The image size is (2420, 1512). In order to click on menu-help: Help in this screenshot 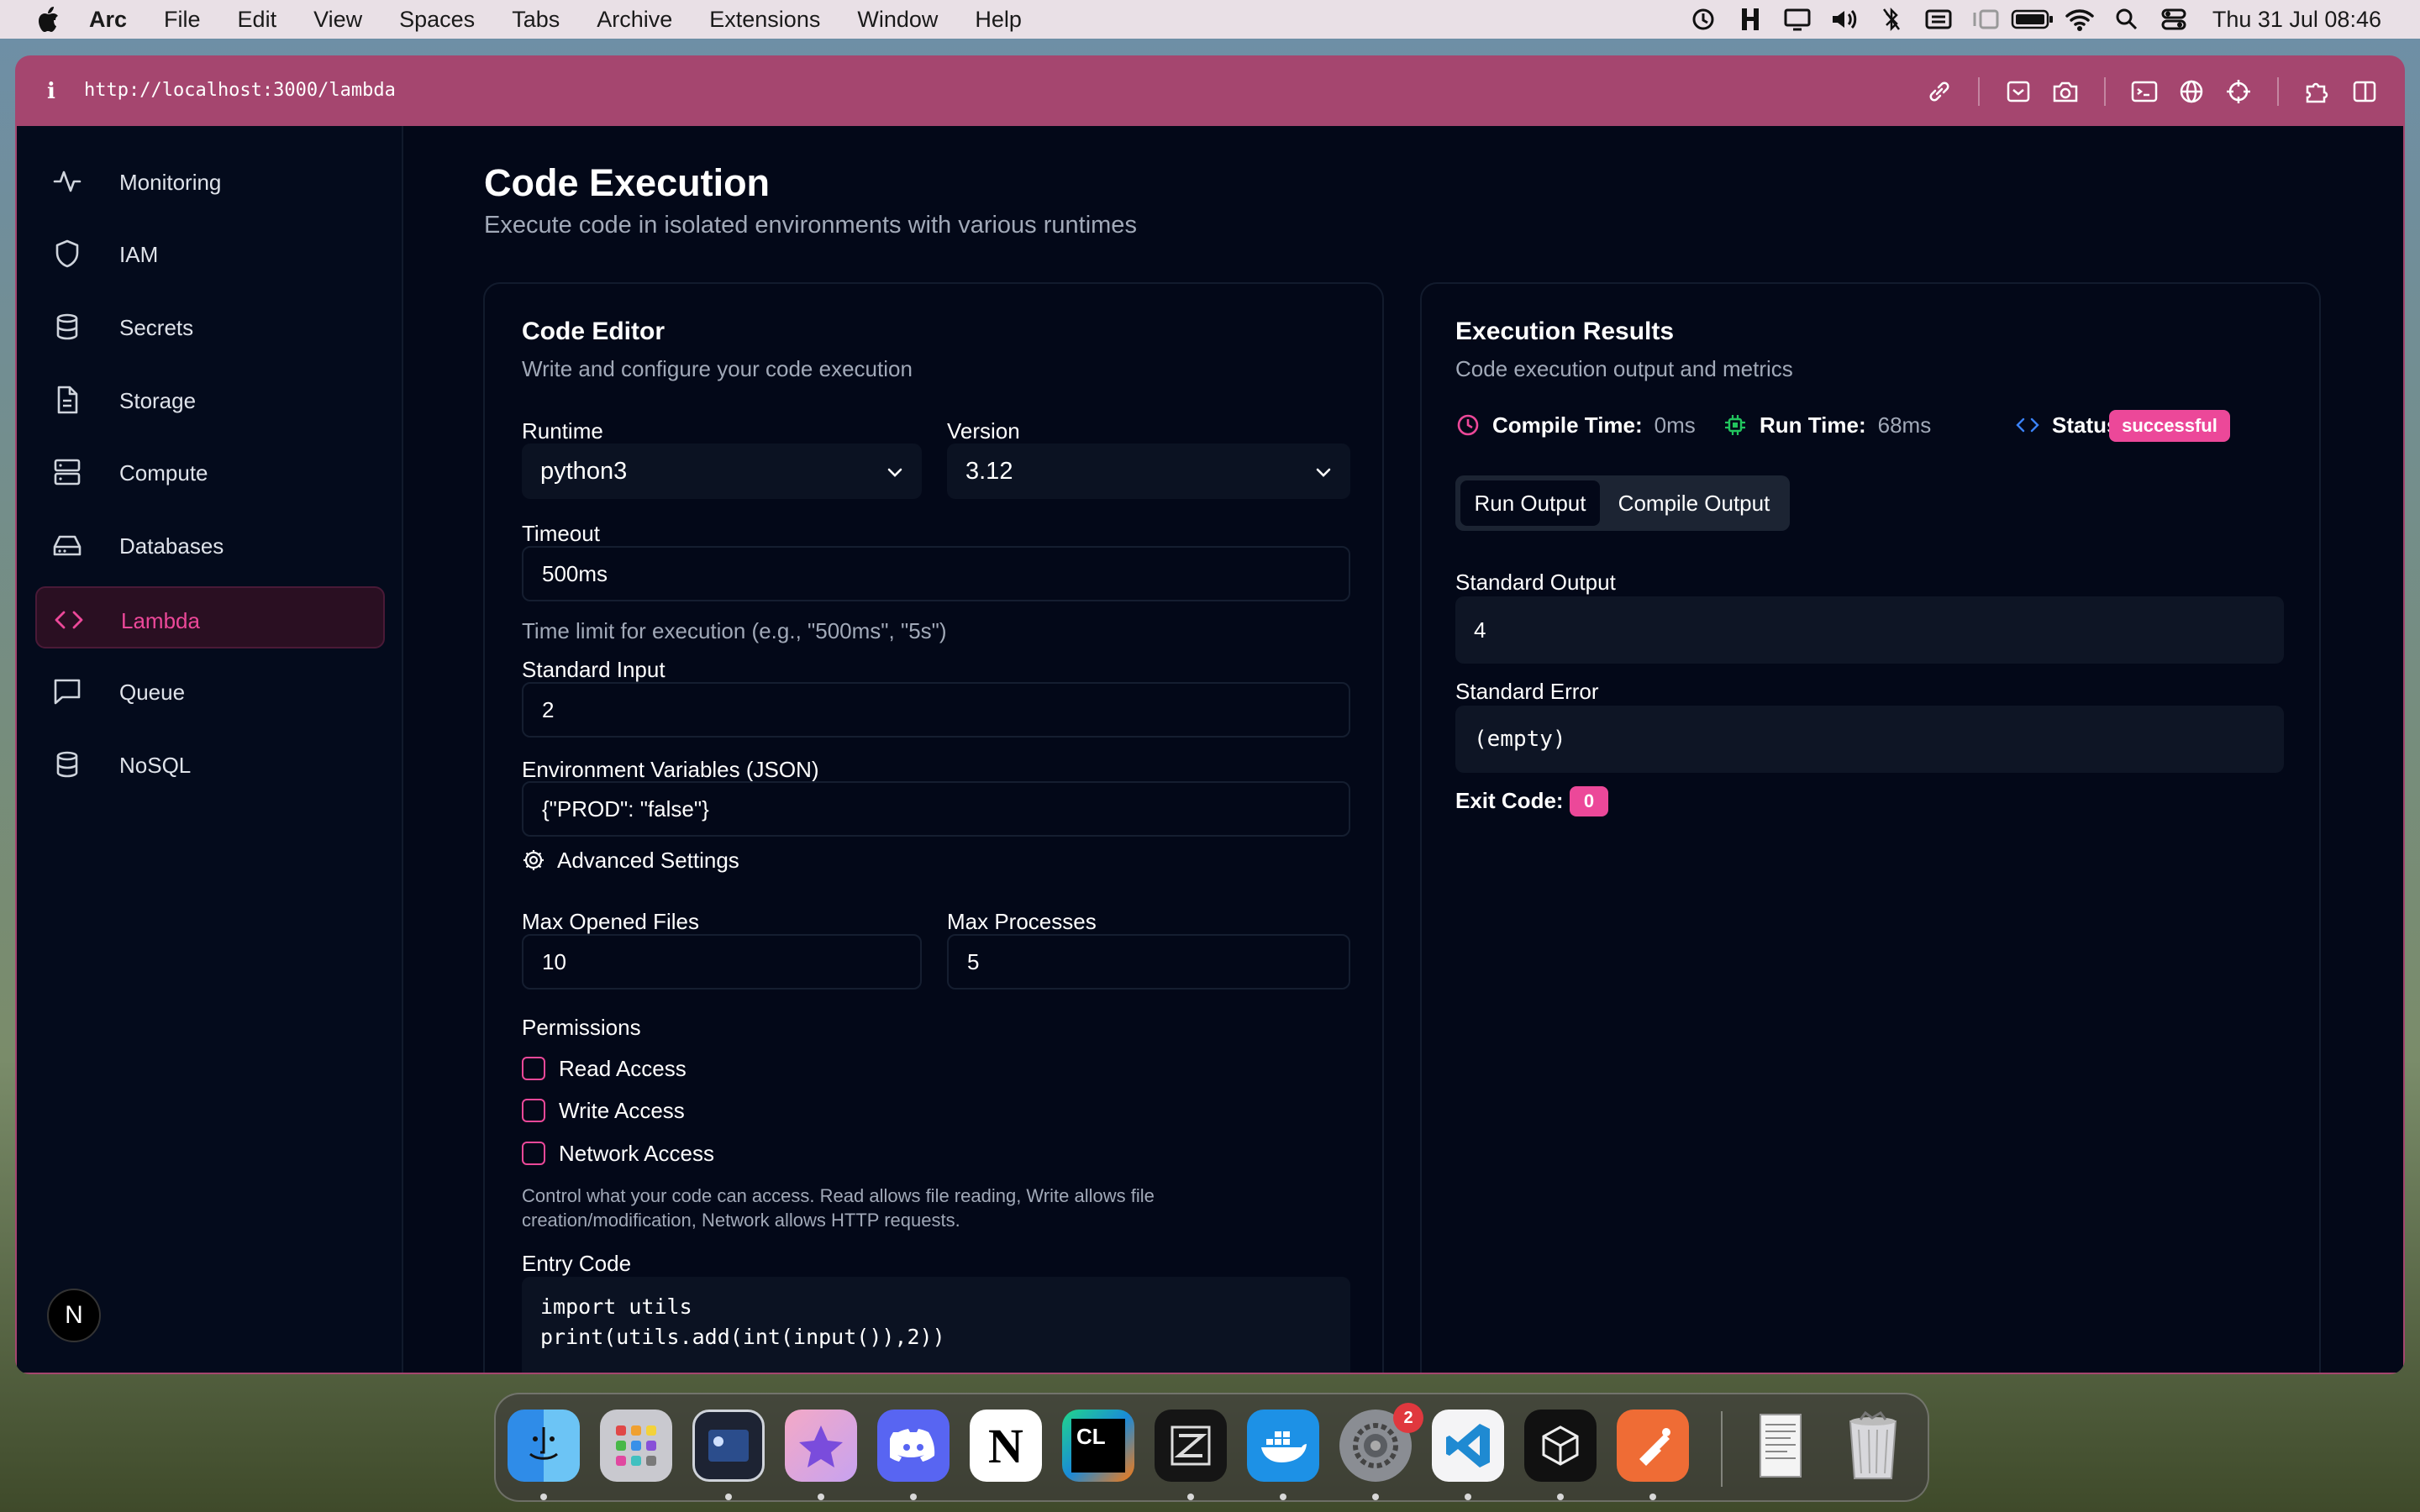, I will do `click(998, 19)`.